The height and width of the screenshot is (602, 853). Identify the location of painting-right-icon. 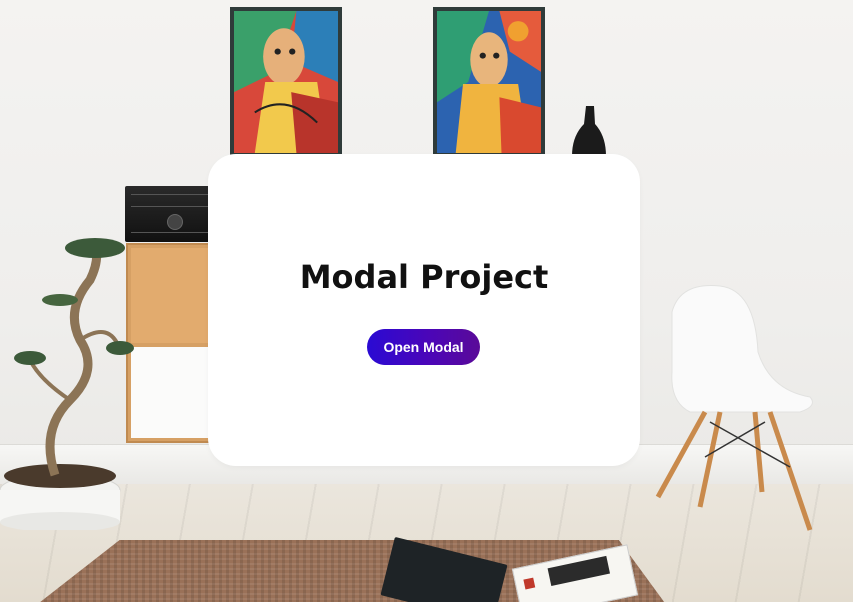
(489, 82).